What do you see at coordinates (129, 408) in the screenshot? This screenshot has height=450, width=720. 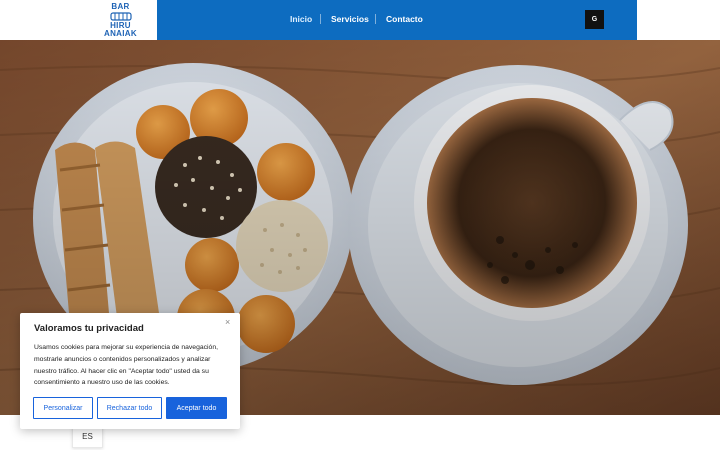 I see `reject-all-button: Rechazar todo` at bounding box center [129, 408].